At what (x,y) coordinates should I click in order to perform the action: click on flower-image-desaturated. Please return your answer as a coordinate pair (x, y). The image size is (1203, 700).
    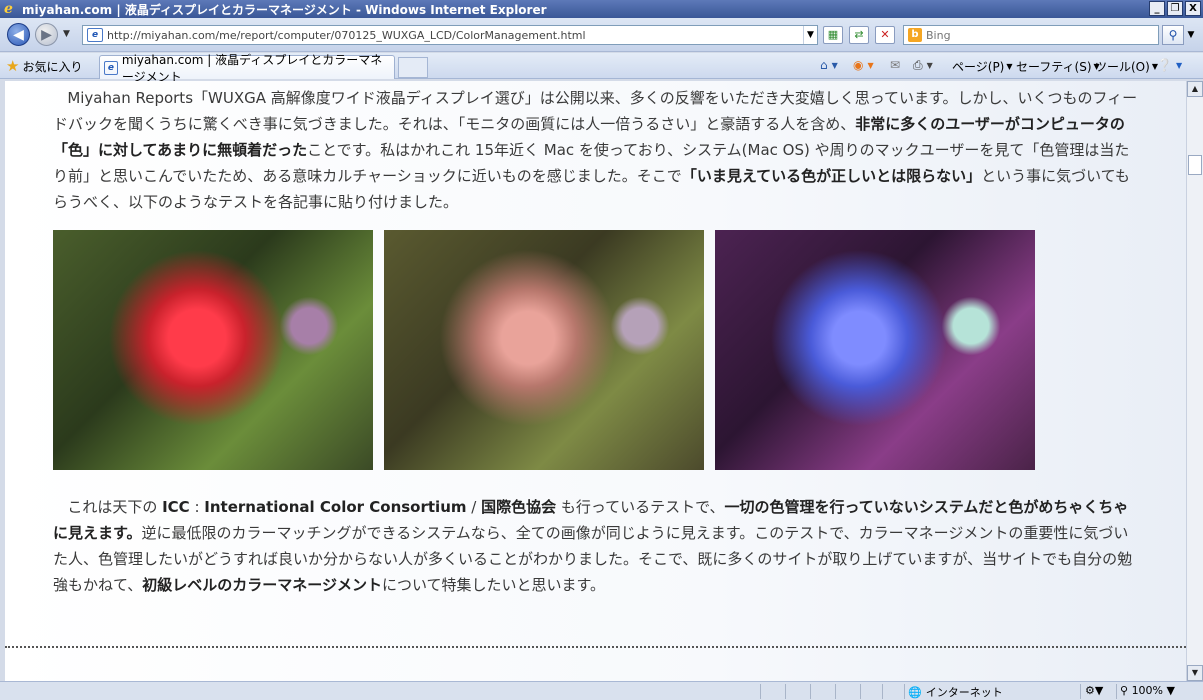
    Looking at the image, I should click on (544, 350).